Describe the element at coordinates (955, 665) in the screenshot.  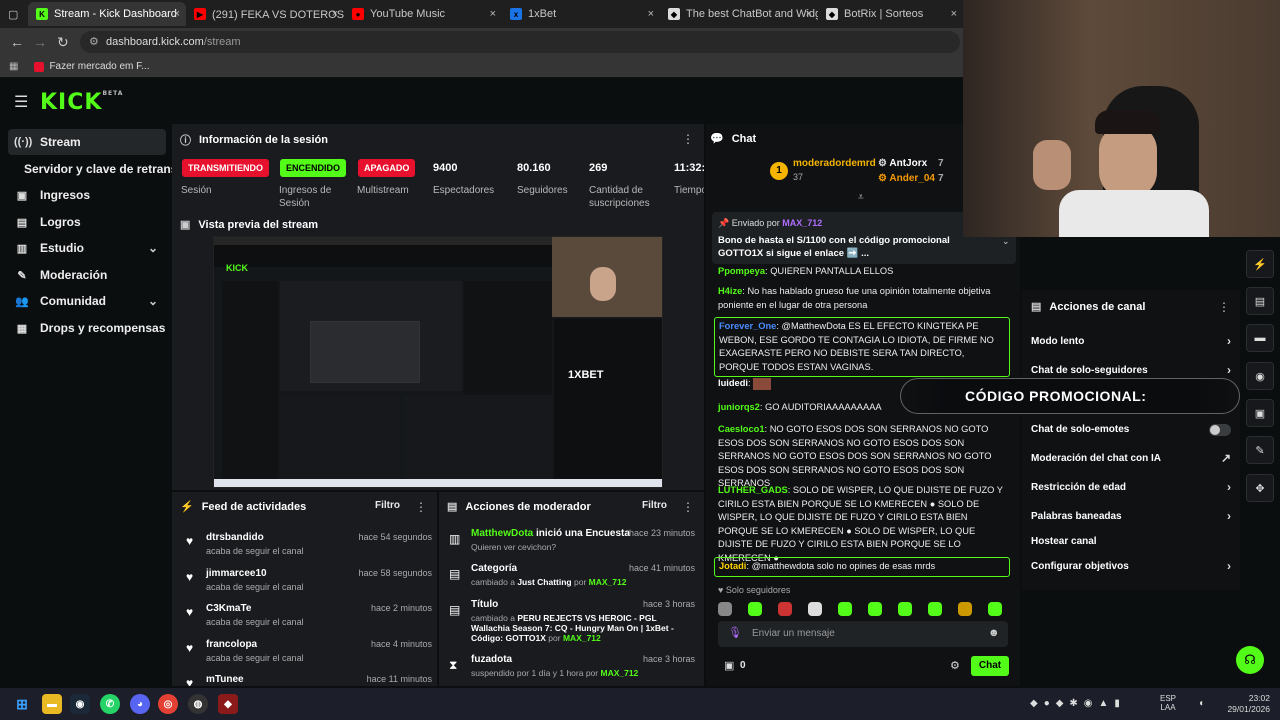
I see `settings-gear-icon: ⚙` at that location.